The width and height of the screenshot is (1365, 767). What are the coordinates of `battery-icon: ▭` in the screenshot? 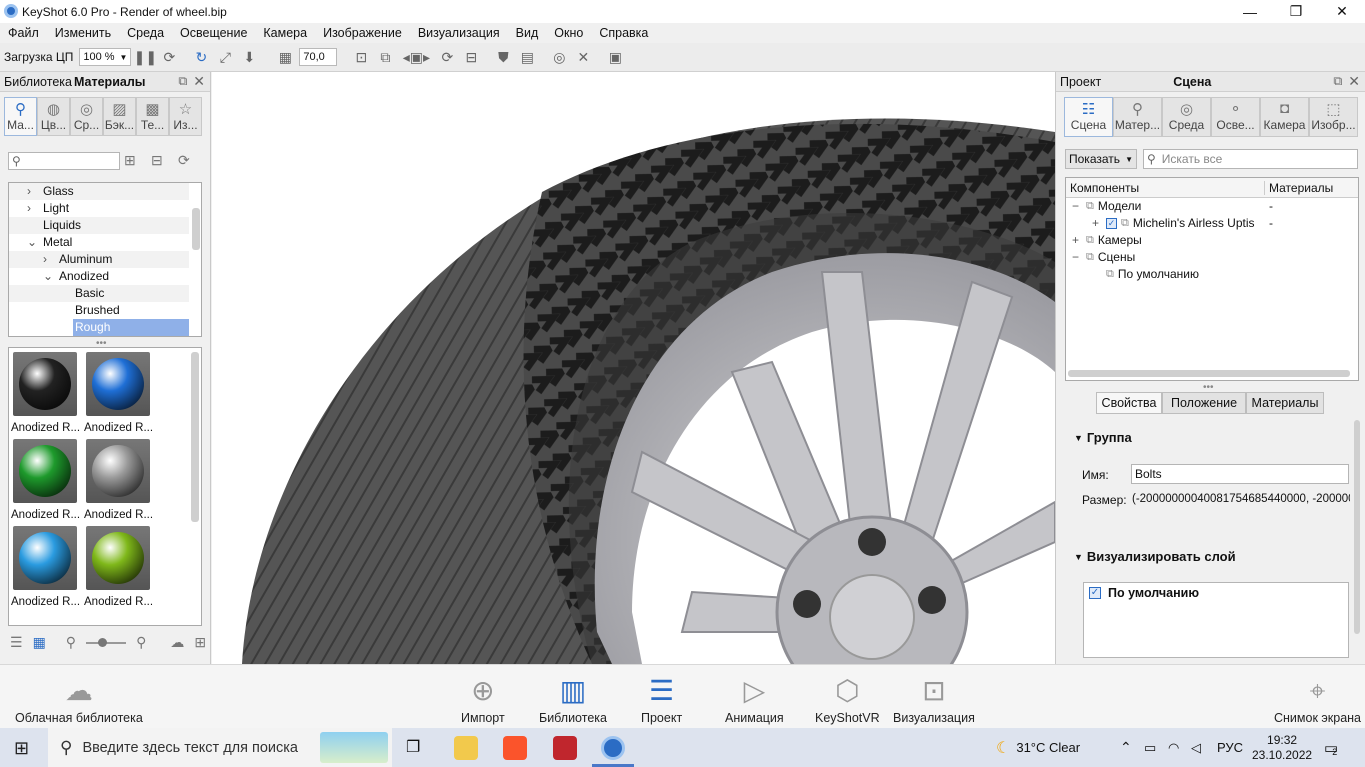 It's located at (1150, 747).